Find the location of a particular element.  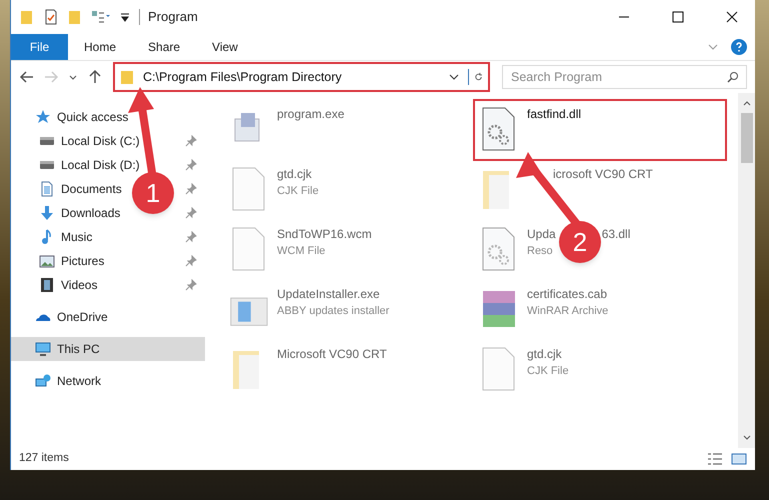

file-type: Reso is located at coordinates (540, 251).